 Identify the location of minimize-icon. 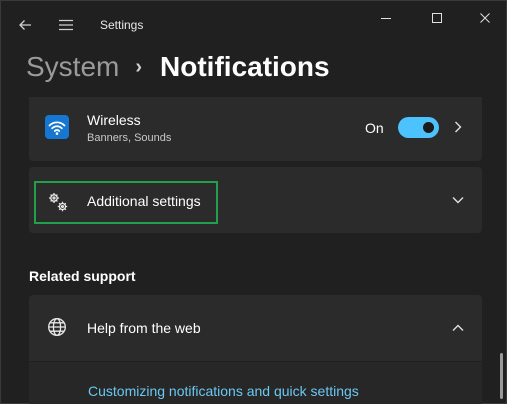
(386, 18).